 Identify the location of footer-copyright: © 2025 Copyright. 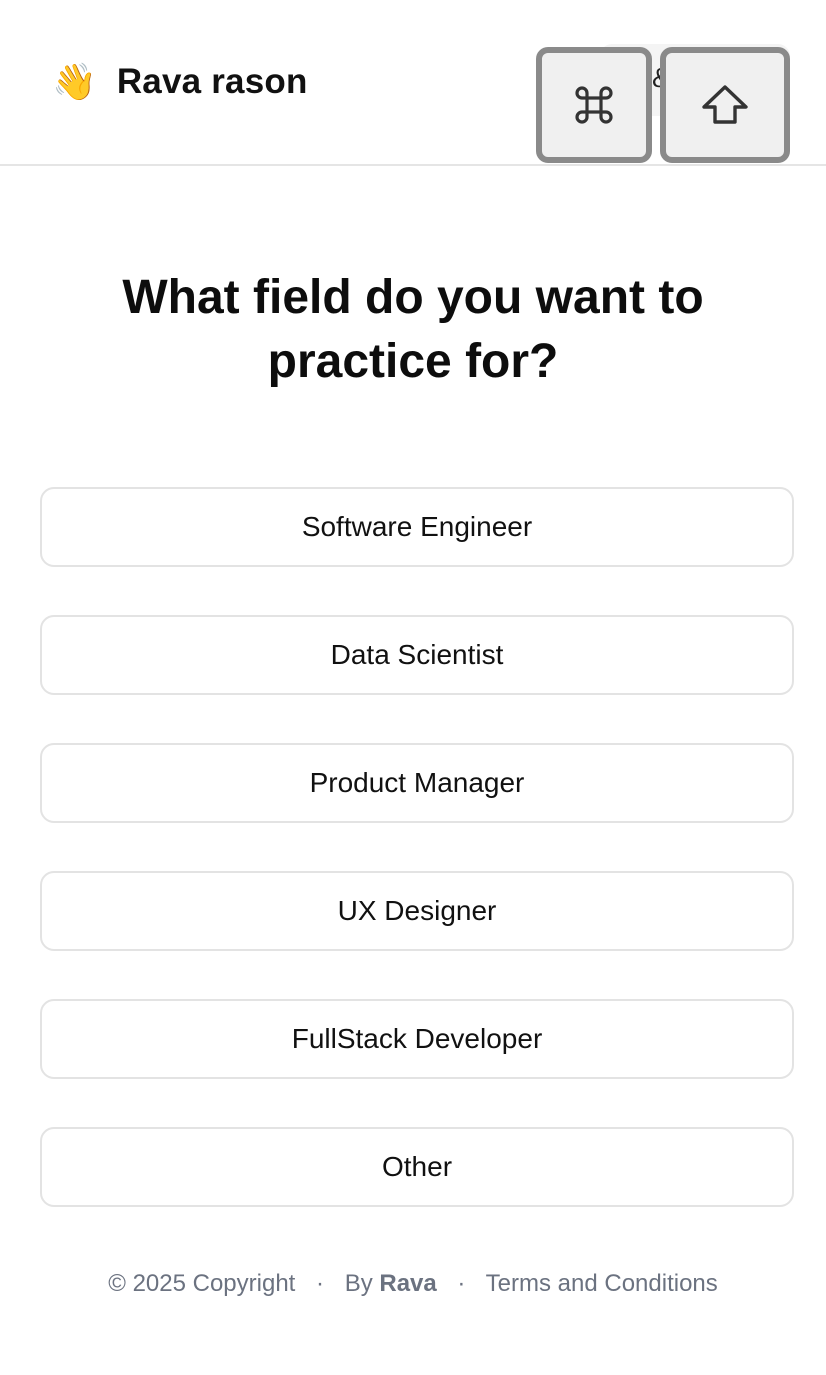
(202, 1283).